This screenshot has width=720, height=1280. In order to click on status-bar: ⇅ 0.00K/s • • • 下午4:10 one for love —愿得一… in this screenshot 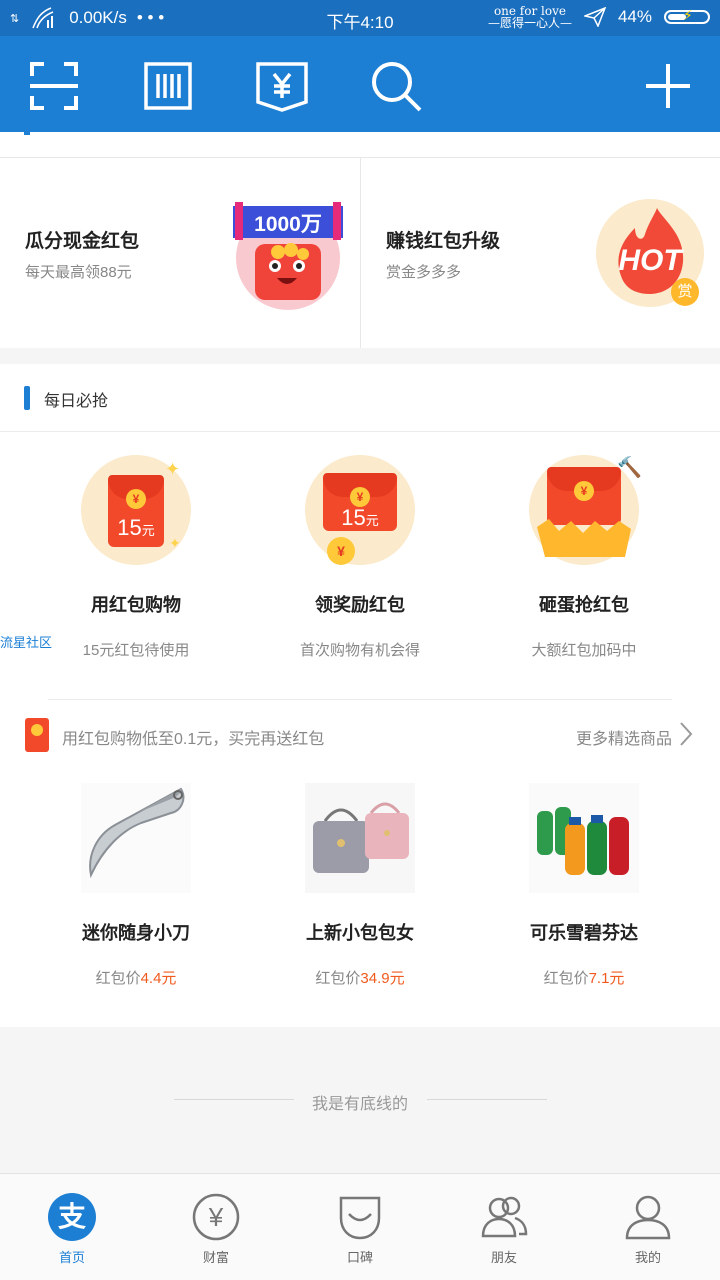, I will do `click(360, 18)`.